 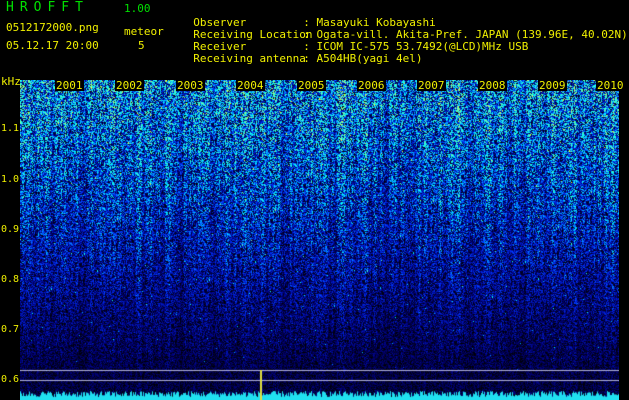 What do you see at coordinates (190, 85) in the screenshot?
I see `minute-label: 2003` at bounding box center [190, 85].